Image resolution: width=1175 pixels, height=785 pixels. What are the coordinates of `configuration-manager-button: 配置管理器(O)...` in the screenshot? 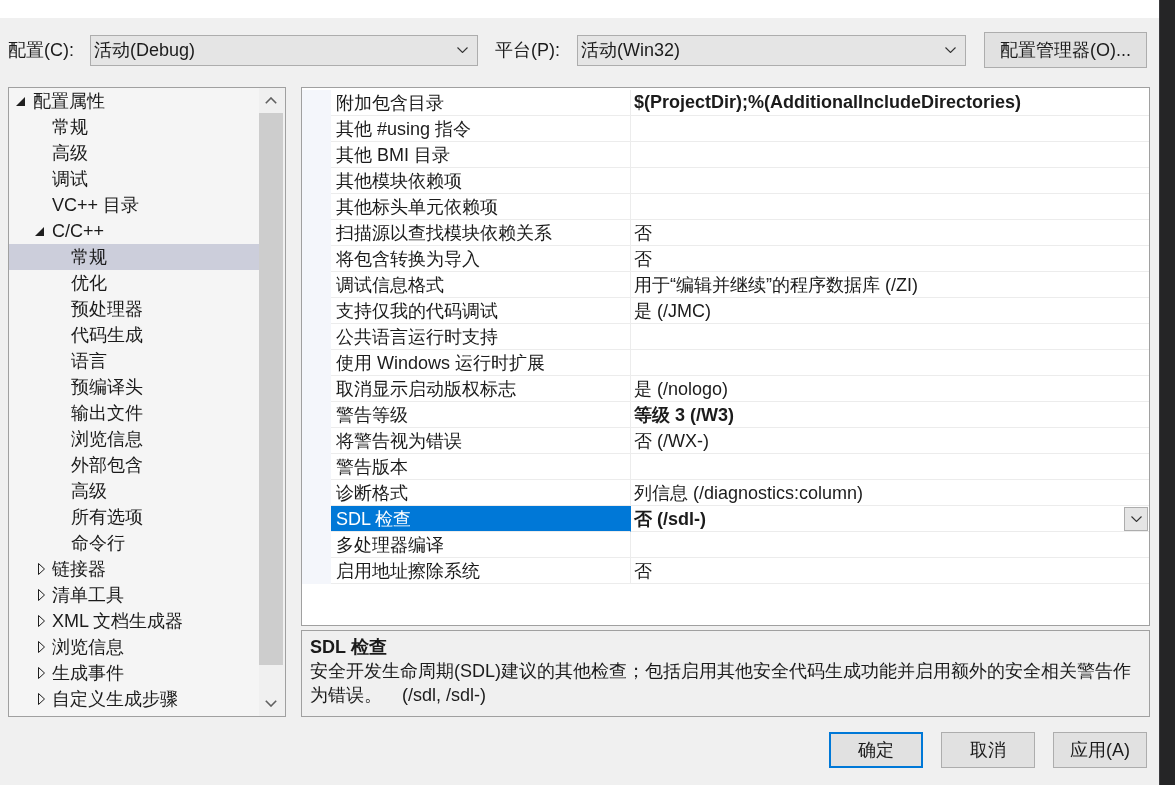 It's located at (1065, 50).